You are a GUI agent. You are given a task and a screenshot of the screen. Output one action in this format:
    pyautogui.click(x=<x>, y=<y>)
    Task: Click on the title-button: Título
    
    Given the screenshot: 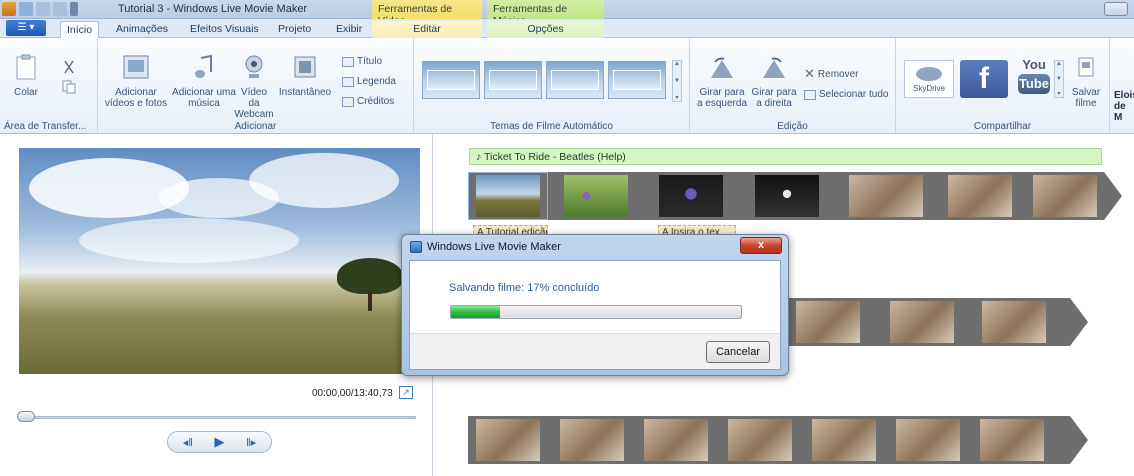 What is the action you would take?
    pyautogui.click(x=362, y=61)
    